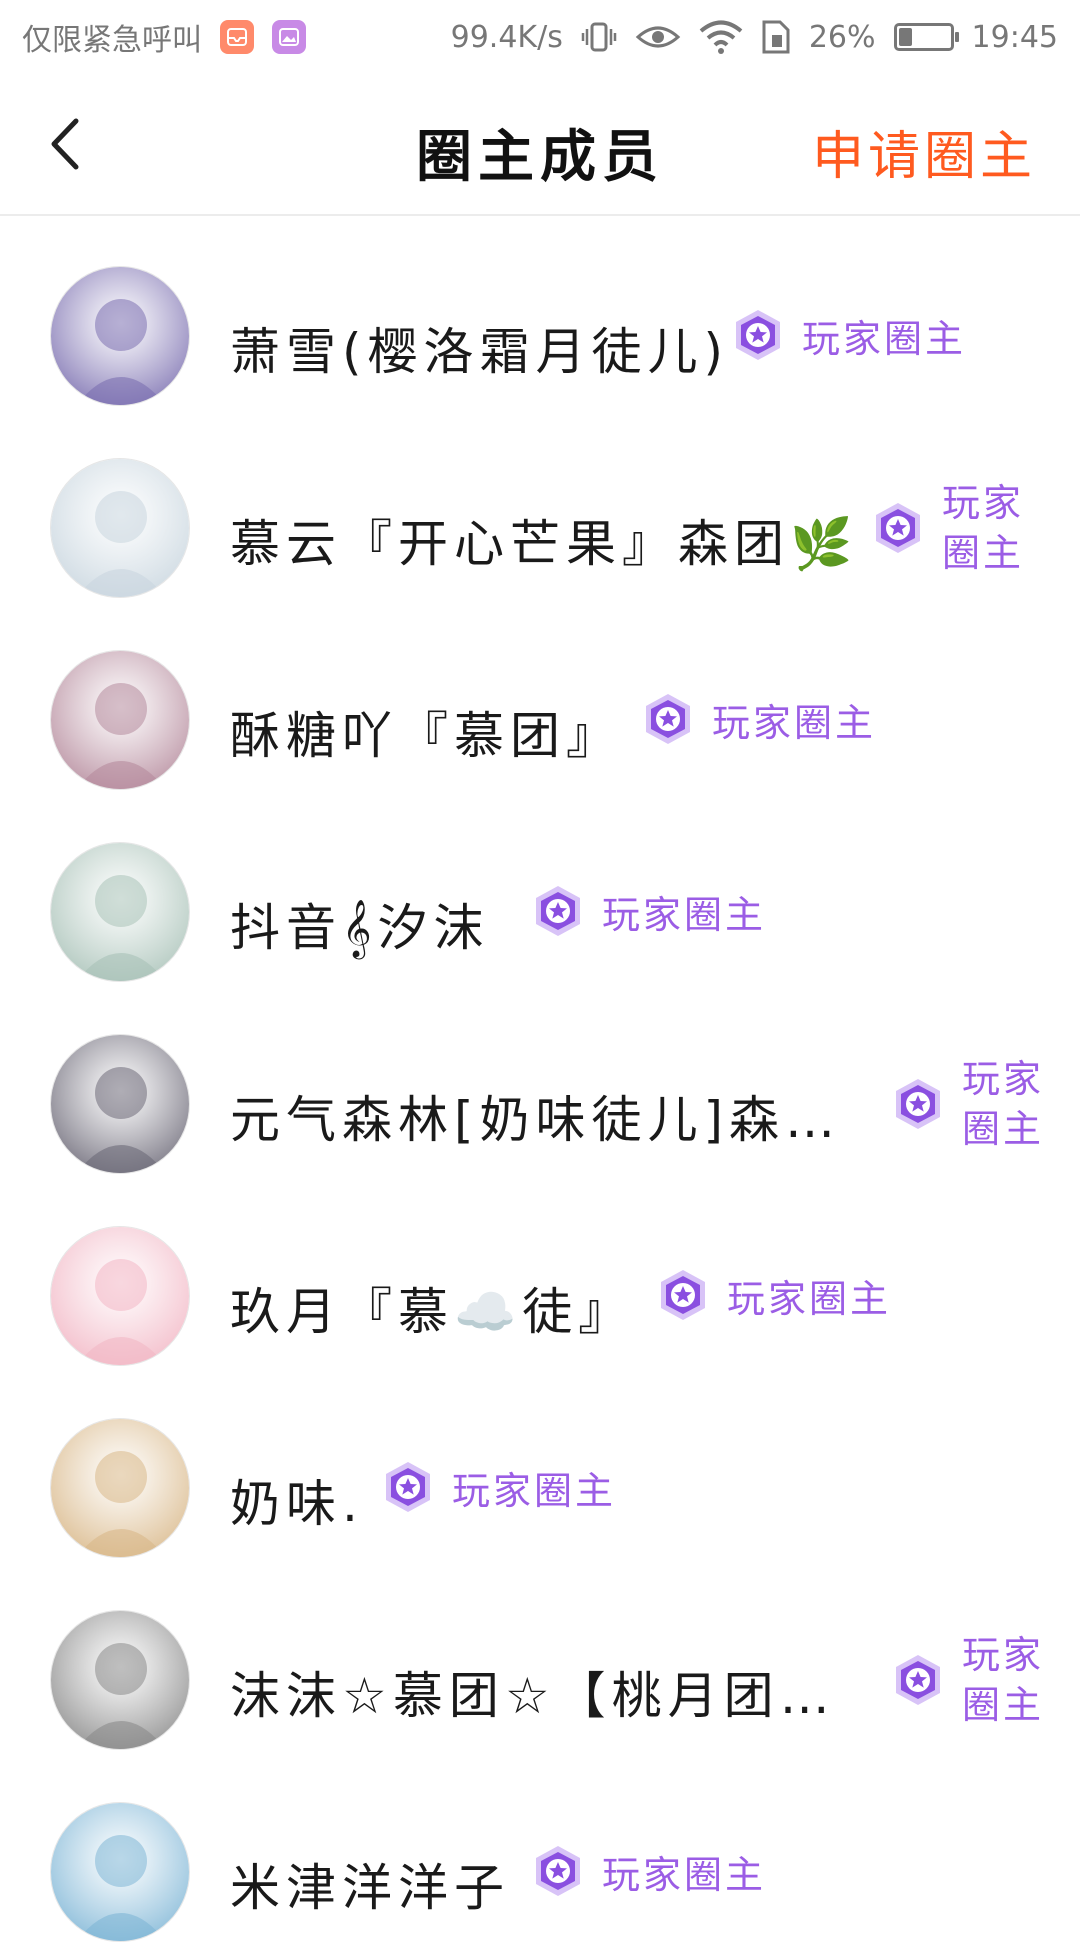 The image size is (1080, 1944). What do you see at coordinates (237, 37) in the screenshot?
I see `mail-app-icon` at bounding box center [237, 37].